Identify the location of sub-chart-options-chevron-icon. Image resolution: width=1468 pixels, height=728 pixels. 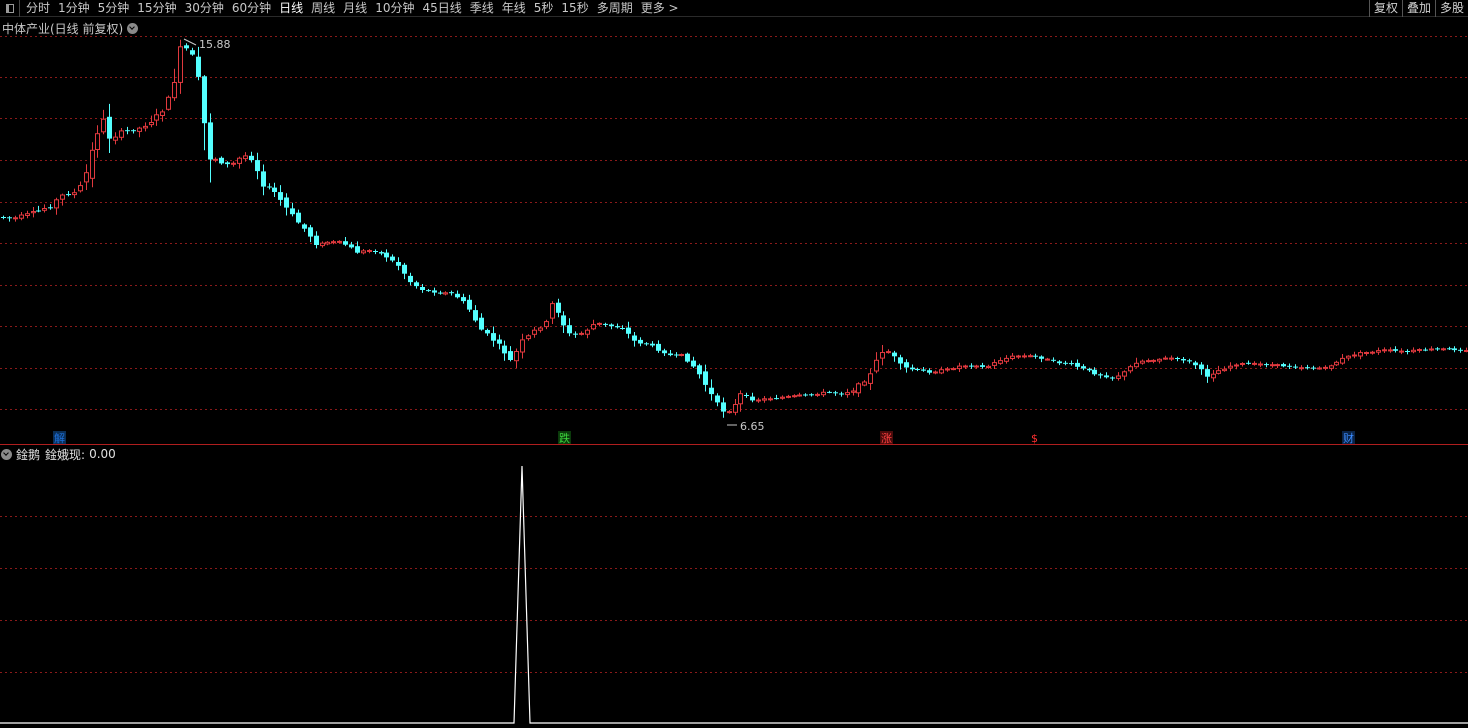
(6, 454).